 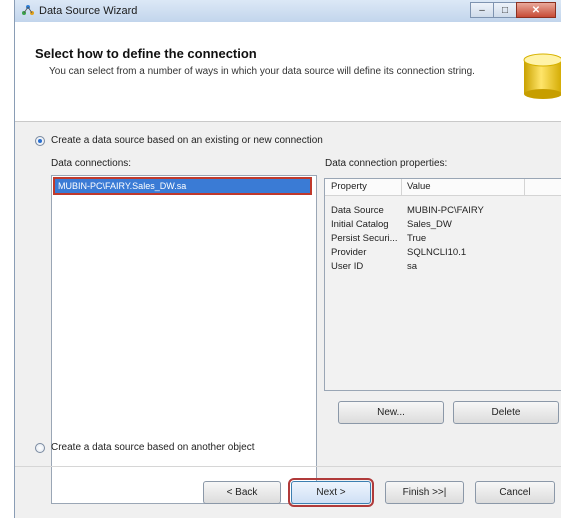 What do you see at coordinates (88, 11) in the screenshot?
I see `window-title: Data Source Wizard` at bounding box center [88, 11].